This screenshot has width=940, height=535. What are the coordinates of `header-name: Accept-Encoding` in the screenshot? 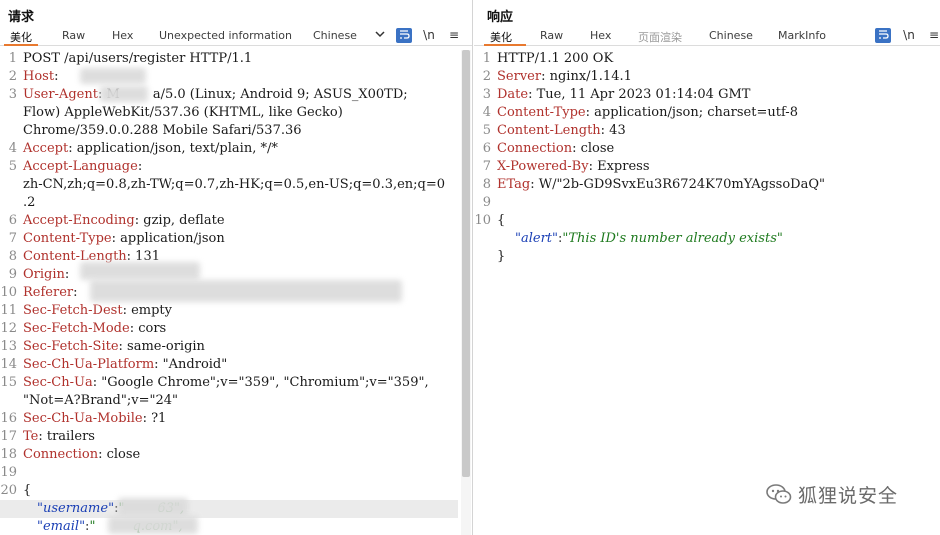 It's located at (79, 220).